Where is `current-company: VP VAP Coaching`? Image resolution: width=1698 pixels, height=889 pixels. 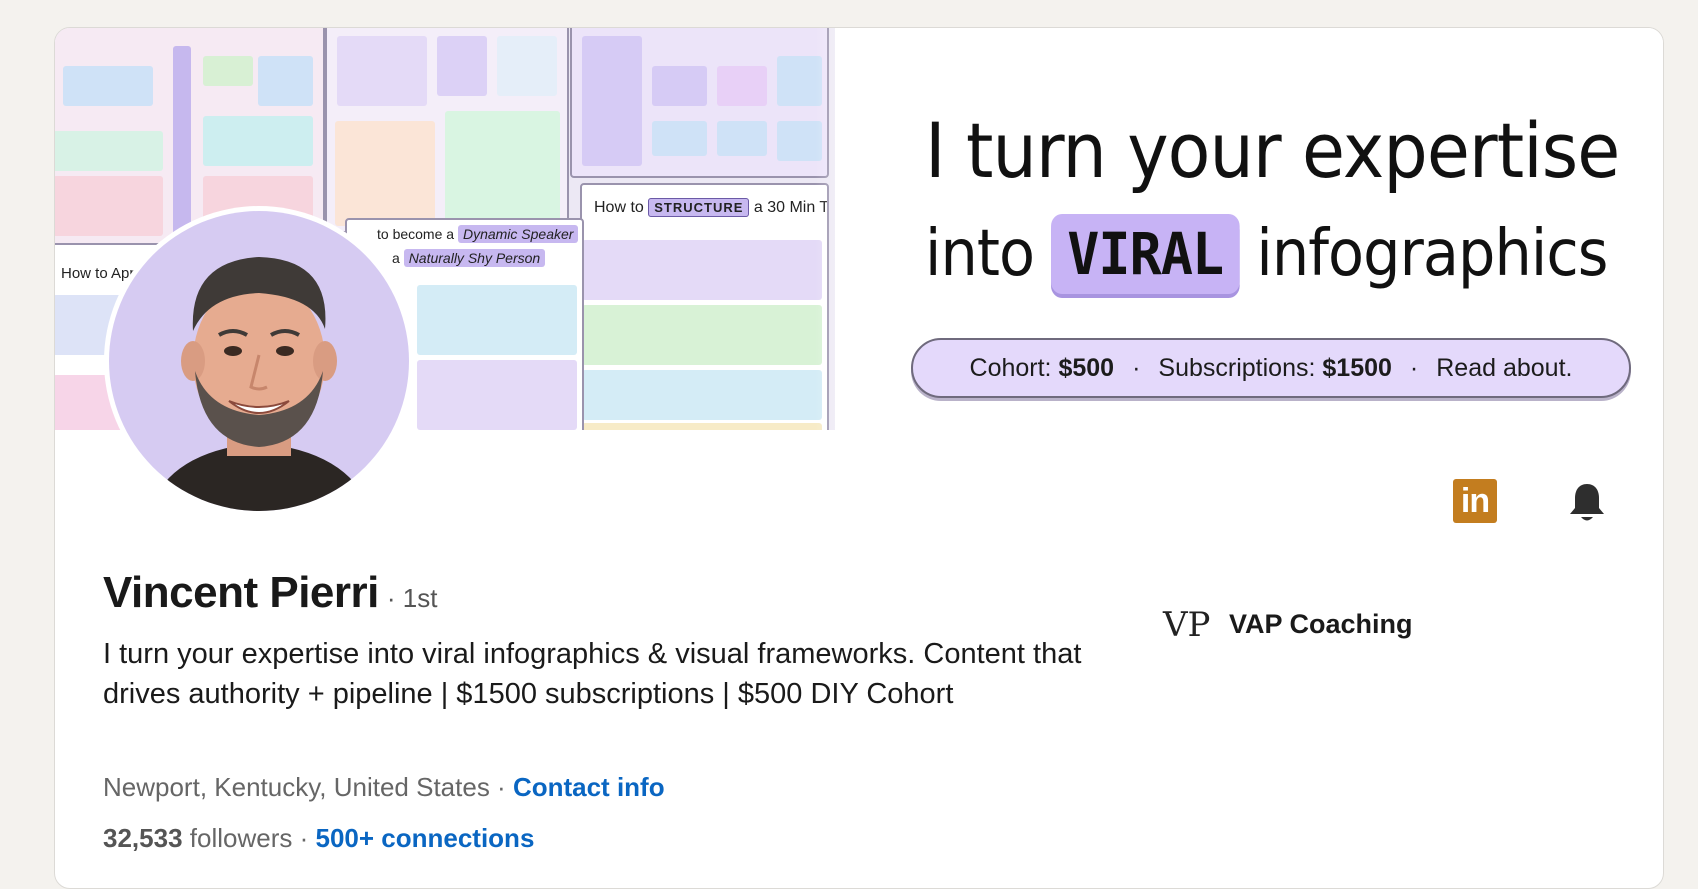
current-company: VP VAP Coaching is located at coordinates (1286, 624).